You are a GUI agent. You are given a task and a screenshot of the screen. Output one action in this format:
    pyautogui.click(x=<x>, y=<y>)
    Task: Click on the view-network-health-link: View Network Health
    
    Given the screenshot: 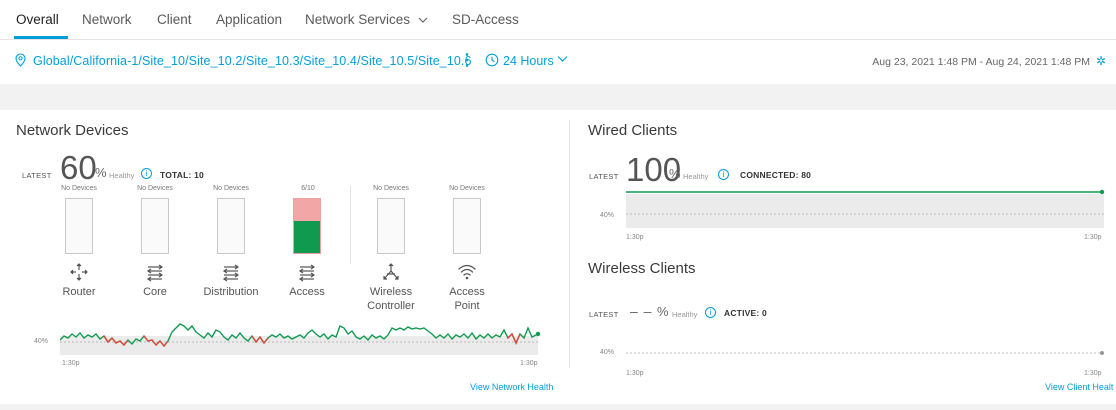 What is the action you would take?
    pyautogui.click(x=511, y=387)
    